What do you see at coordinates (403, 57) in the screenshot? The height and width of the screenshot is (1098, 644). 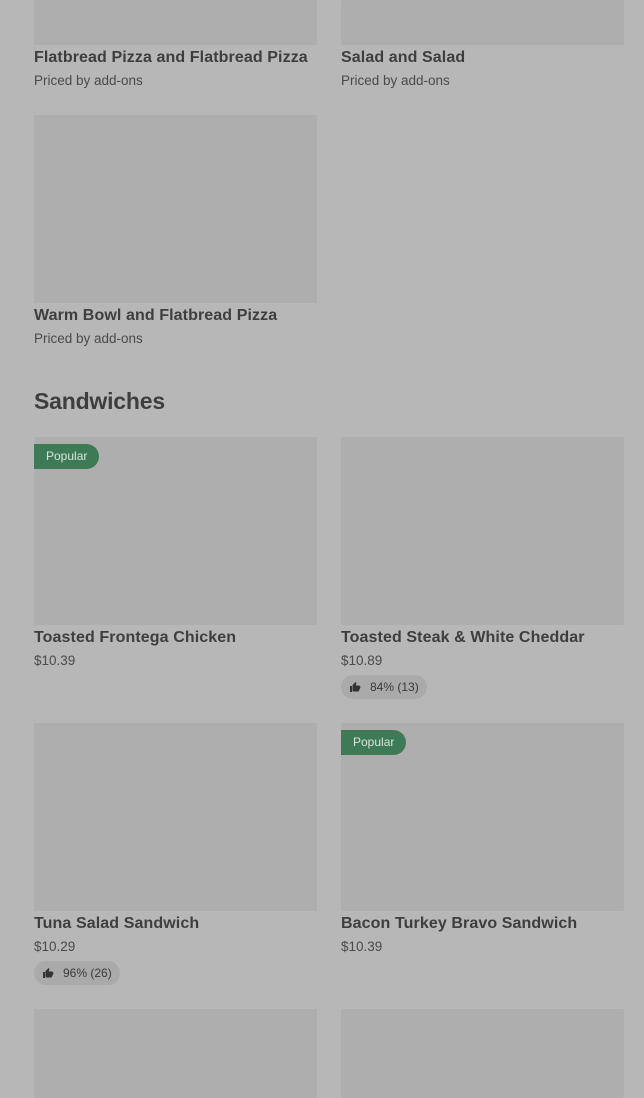 I see `item-name: Salad and Salad` at bounding box center [403, 57].